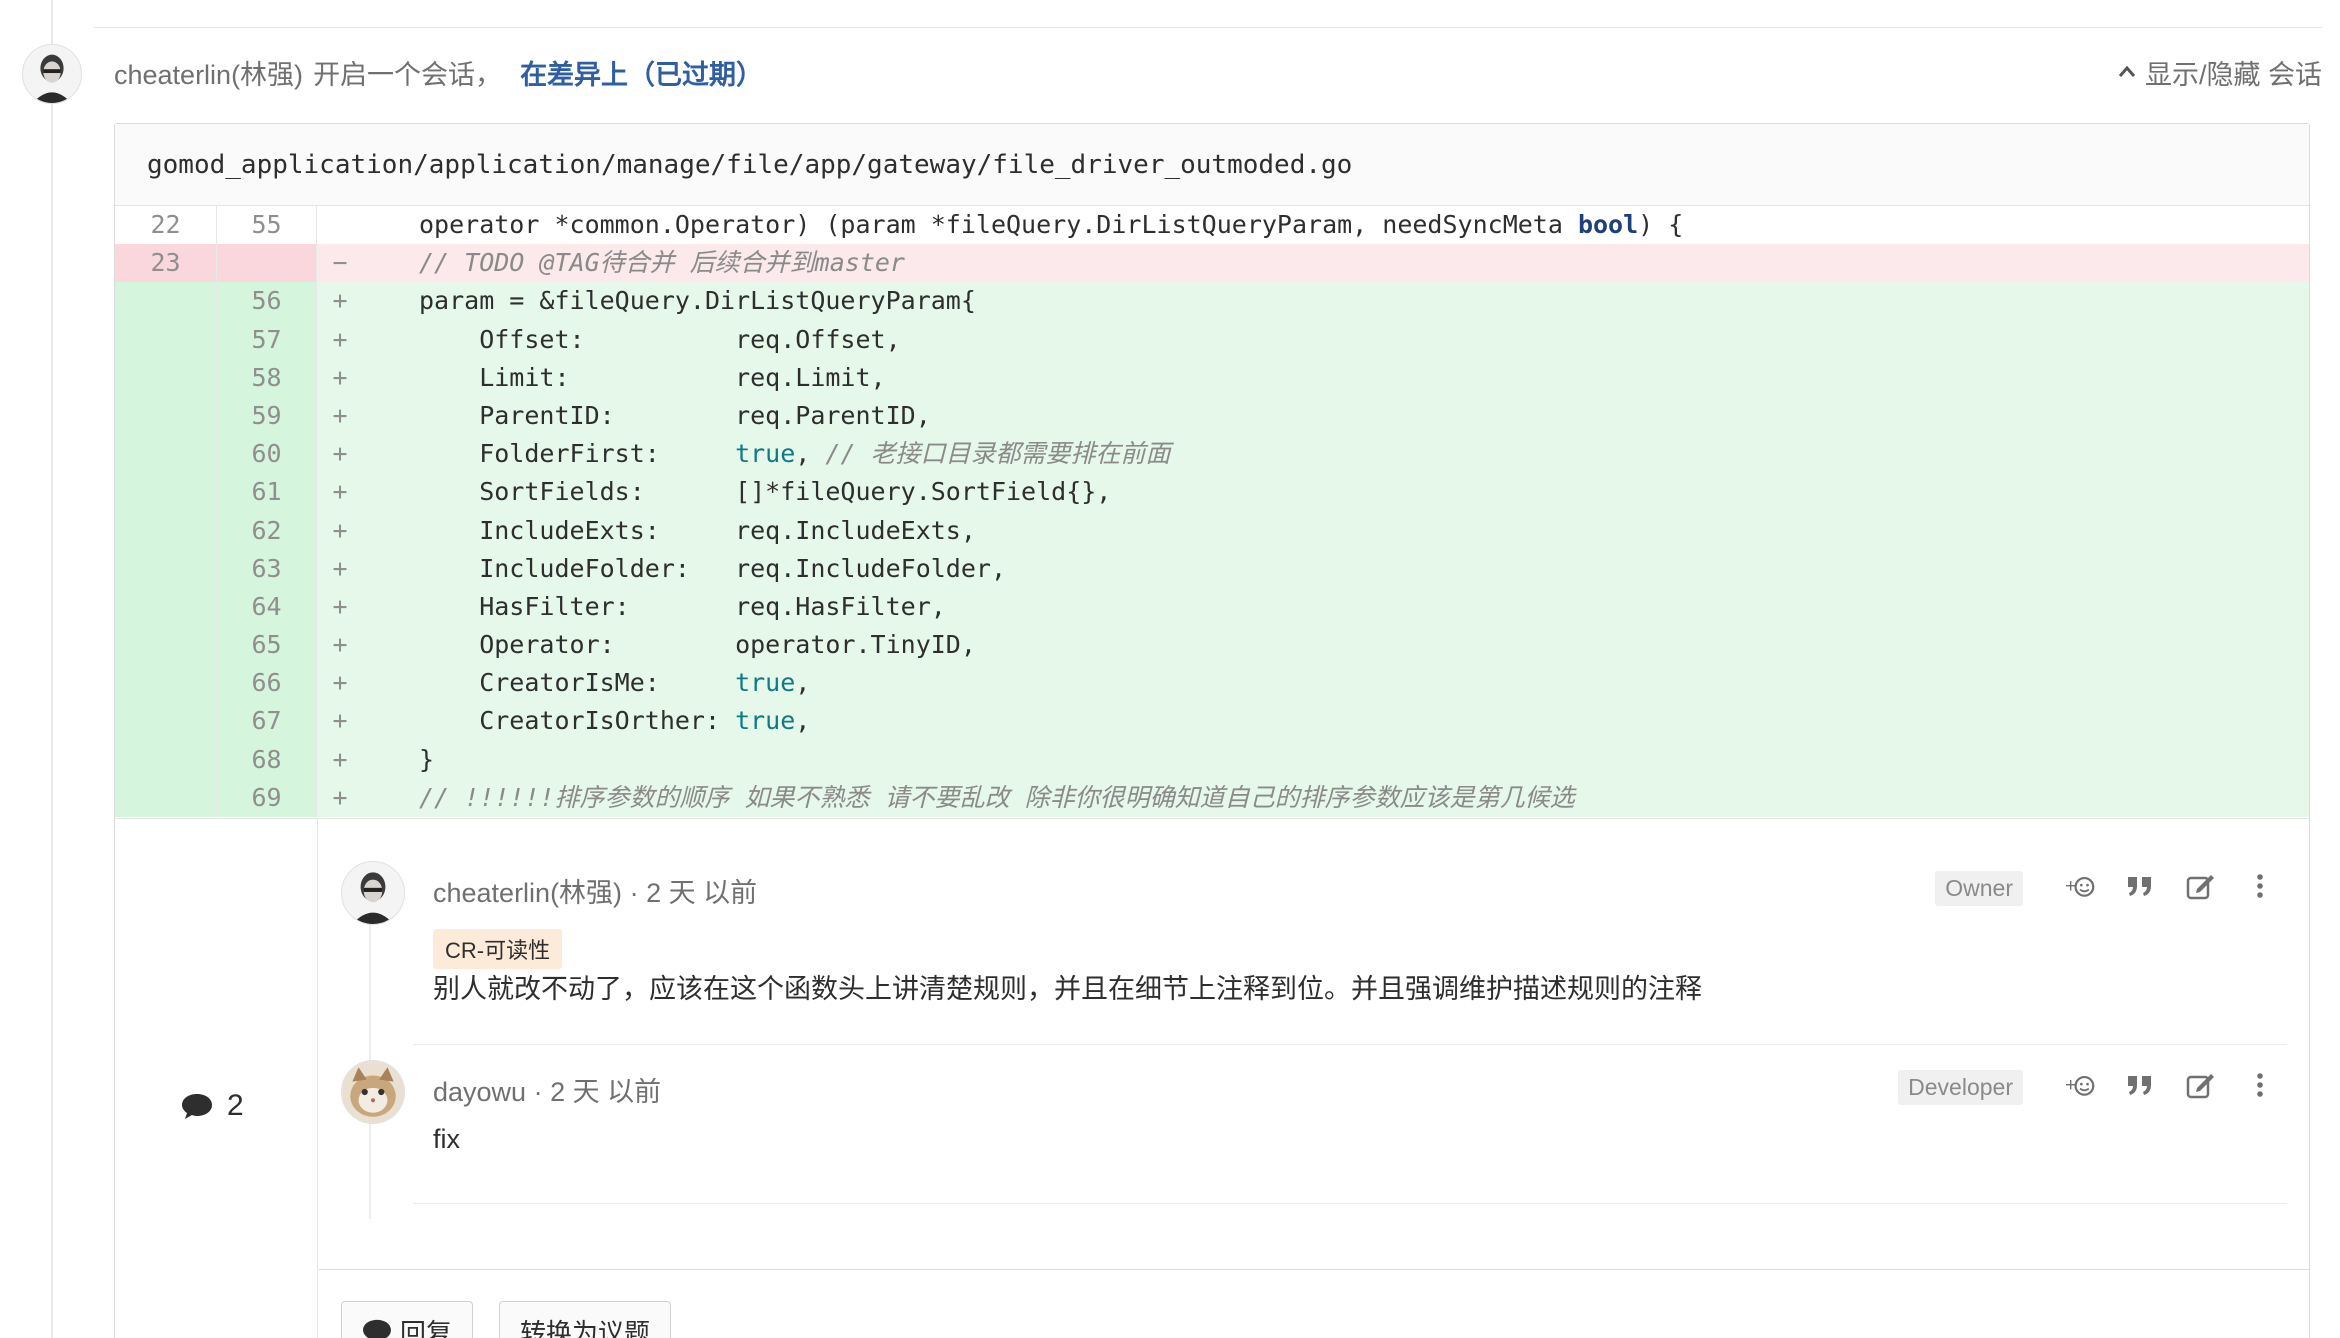 This screenshot has width=2340, height=1338. What do you see at coordinates (267, 454) in the screenshot?
I see `new-line-number: 60` at bounding box center [267, 454].